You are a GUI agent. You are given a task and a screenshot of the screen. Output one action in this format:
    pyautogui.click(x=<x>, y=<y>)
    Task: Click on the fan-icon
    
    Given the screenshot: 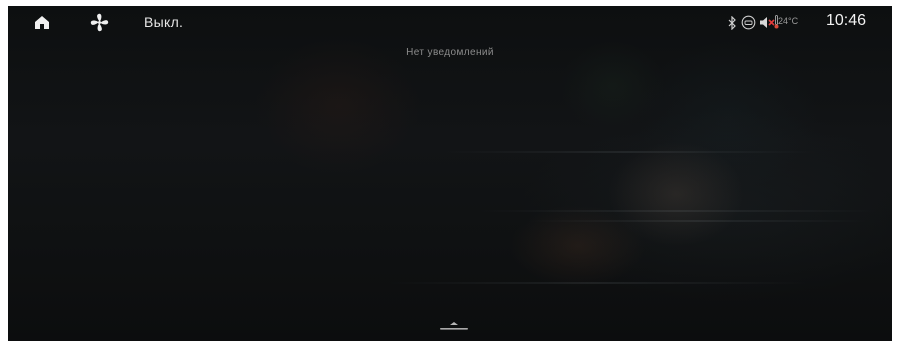 What is the action you would take?
    pyautogui.click(x=99, y=22)
    